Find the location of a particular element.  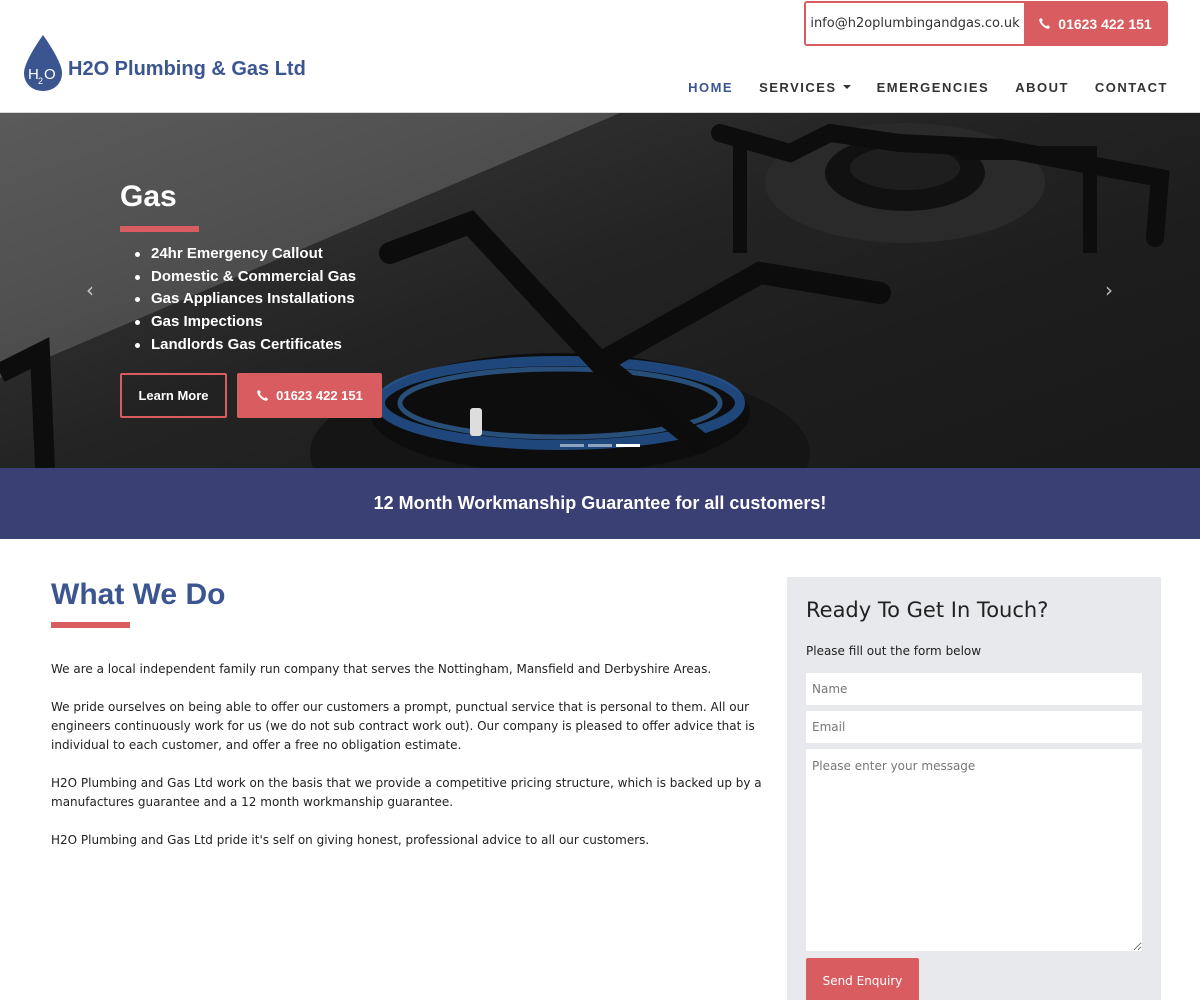

nav-item-home: HOME is located at coordinates (710, 87).